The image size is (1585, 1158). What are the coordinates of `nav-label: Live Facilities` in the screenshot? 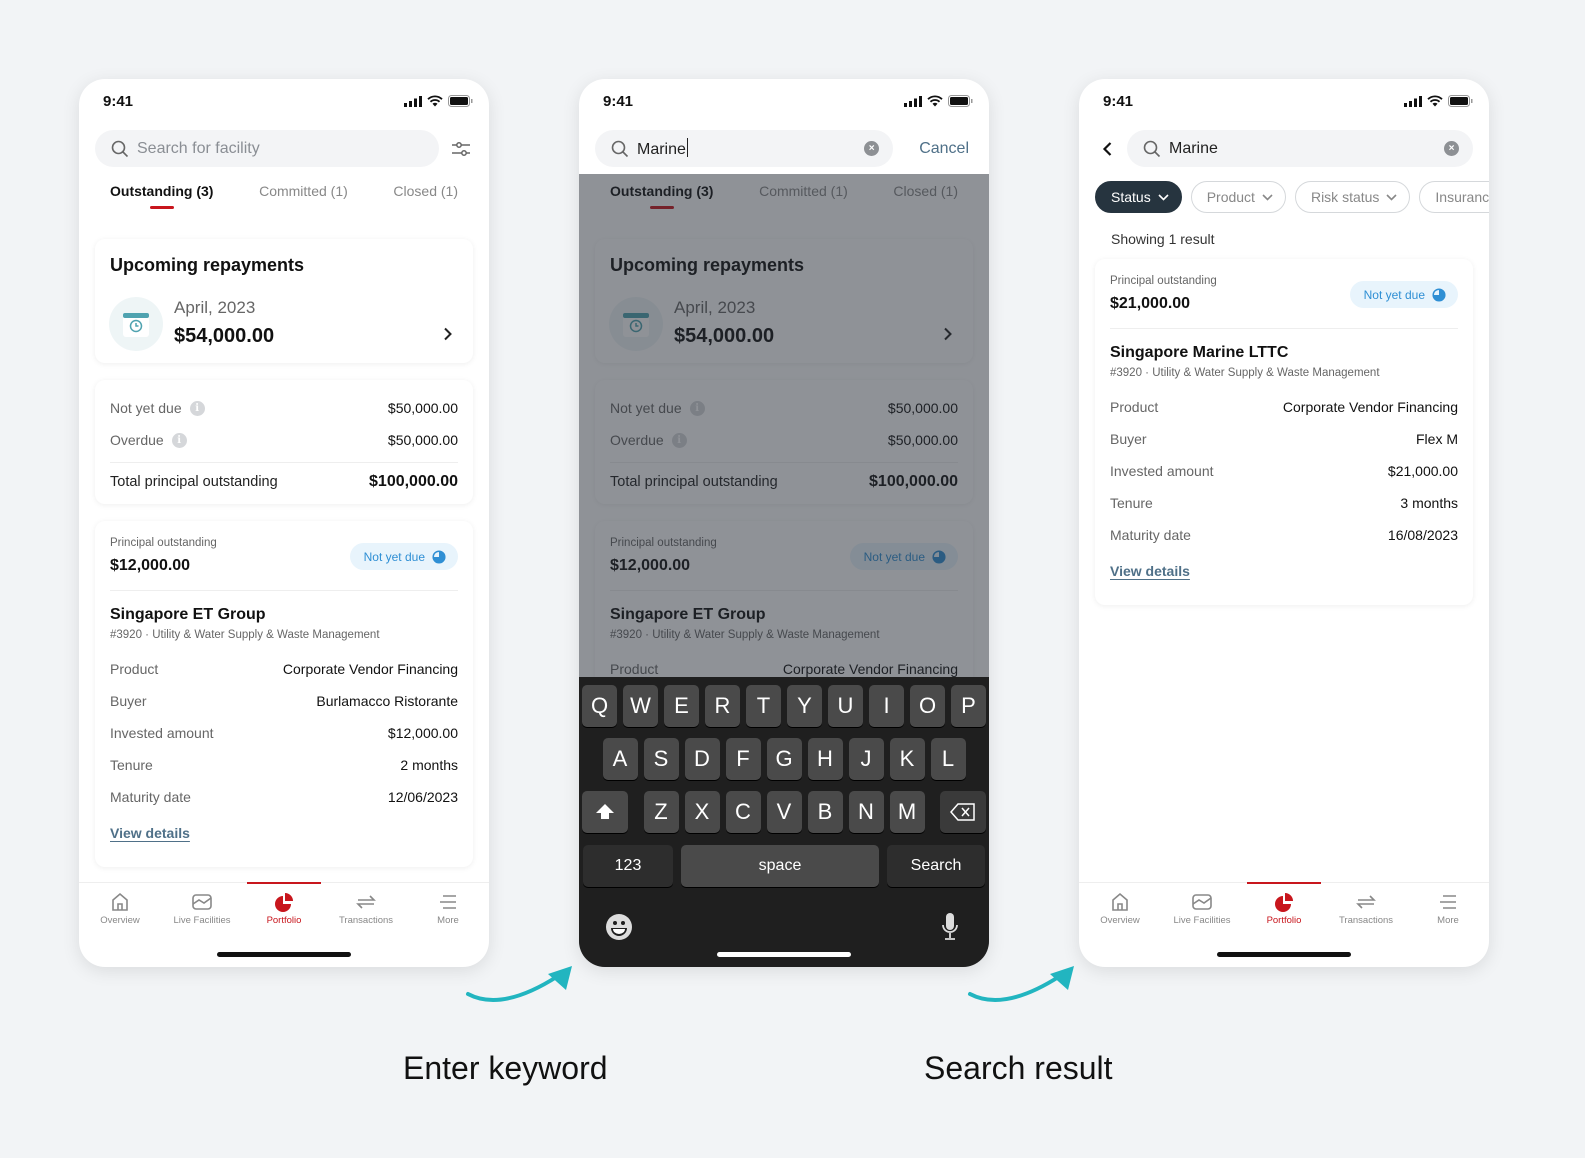 It's located at (1202, 920).